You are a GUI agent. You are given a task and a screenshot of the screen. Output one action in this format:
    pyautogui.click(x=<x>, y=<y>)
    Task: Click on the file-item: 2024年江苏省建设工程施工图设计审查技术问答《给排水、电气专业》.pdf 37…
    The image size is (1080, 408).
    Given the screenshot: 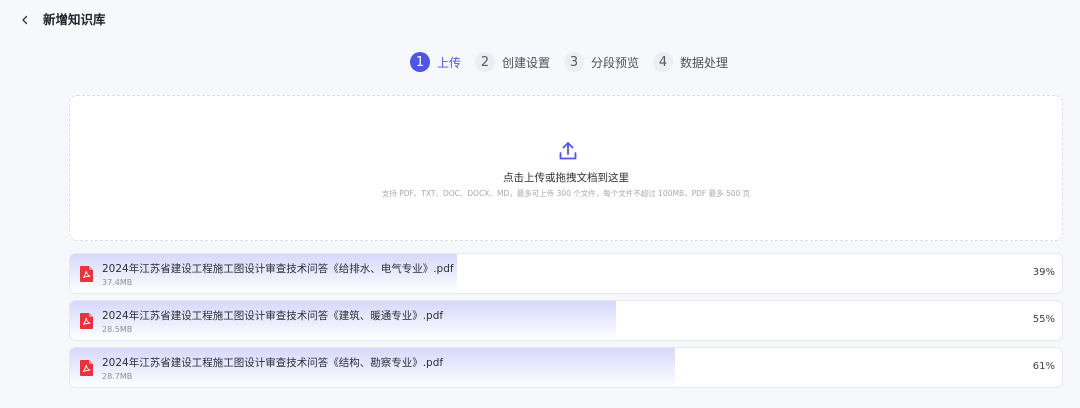 What is the action you would take?
    pyautogui.click(x=566, y=273)
    